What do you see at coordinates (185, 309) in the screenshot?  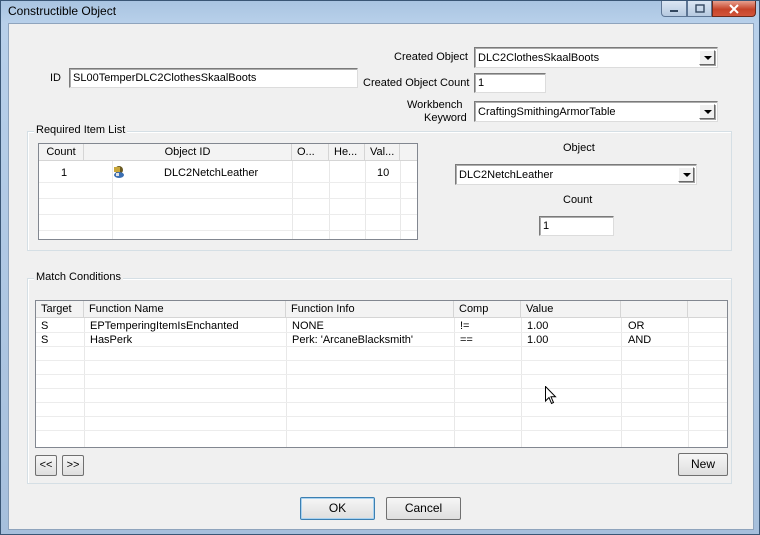 I see `column-header-function-name: Function Name` at bounding box center [185, 309].